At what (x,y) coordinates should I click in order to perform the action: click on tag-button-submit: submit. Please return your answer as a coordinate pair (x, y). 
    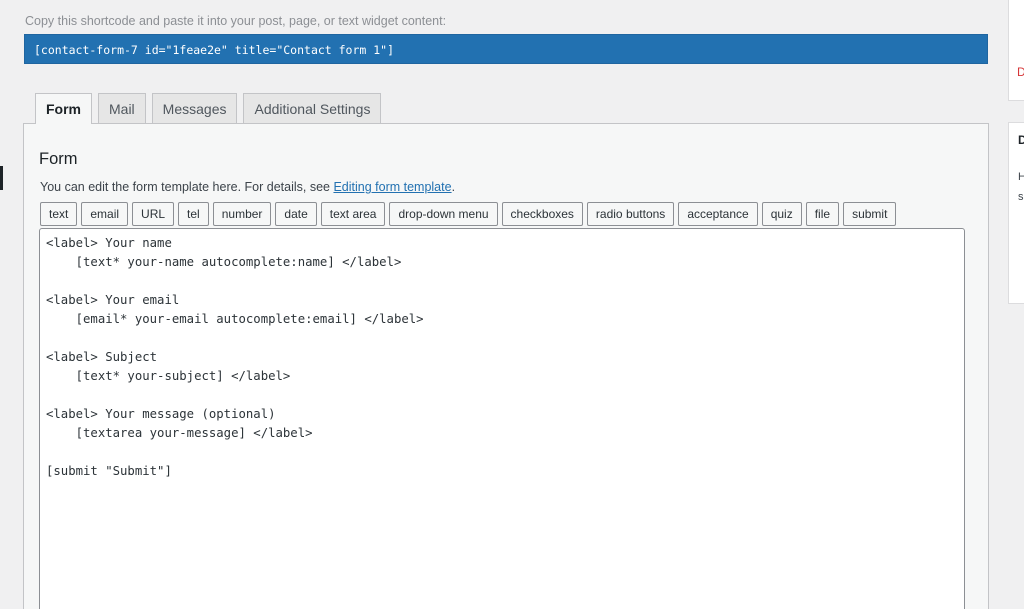
    Looking at the image, I should click on (870, 214).